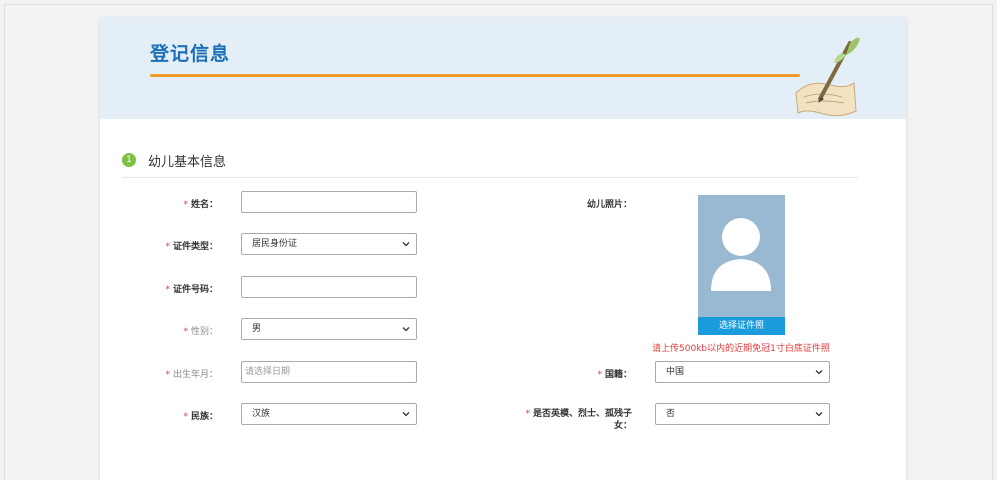 This screenshot has width=997, height=480. What do you see at coordinates (741, 349) in the screenshot?
I see `photo-hint: 请上传500kb以内的近期免冠1寸白底证件照` at bounding box center [741, 349].